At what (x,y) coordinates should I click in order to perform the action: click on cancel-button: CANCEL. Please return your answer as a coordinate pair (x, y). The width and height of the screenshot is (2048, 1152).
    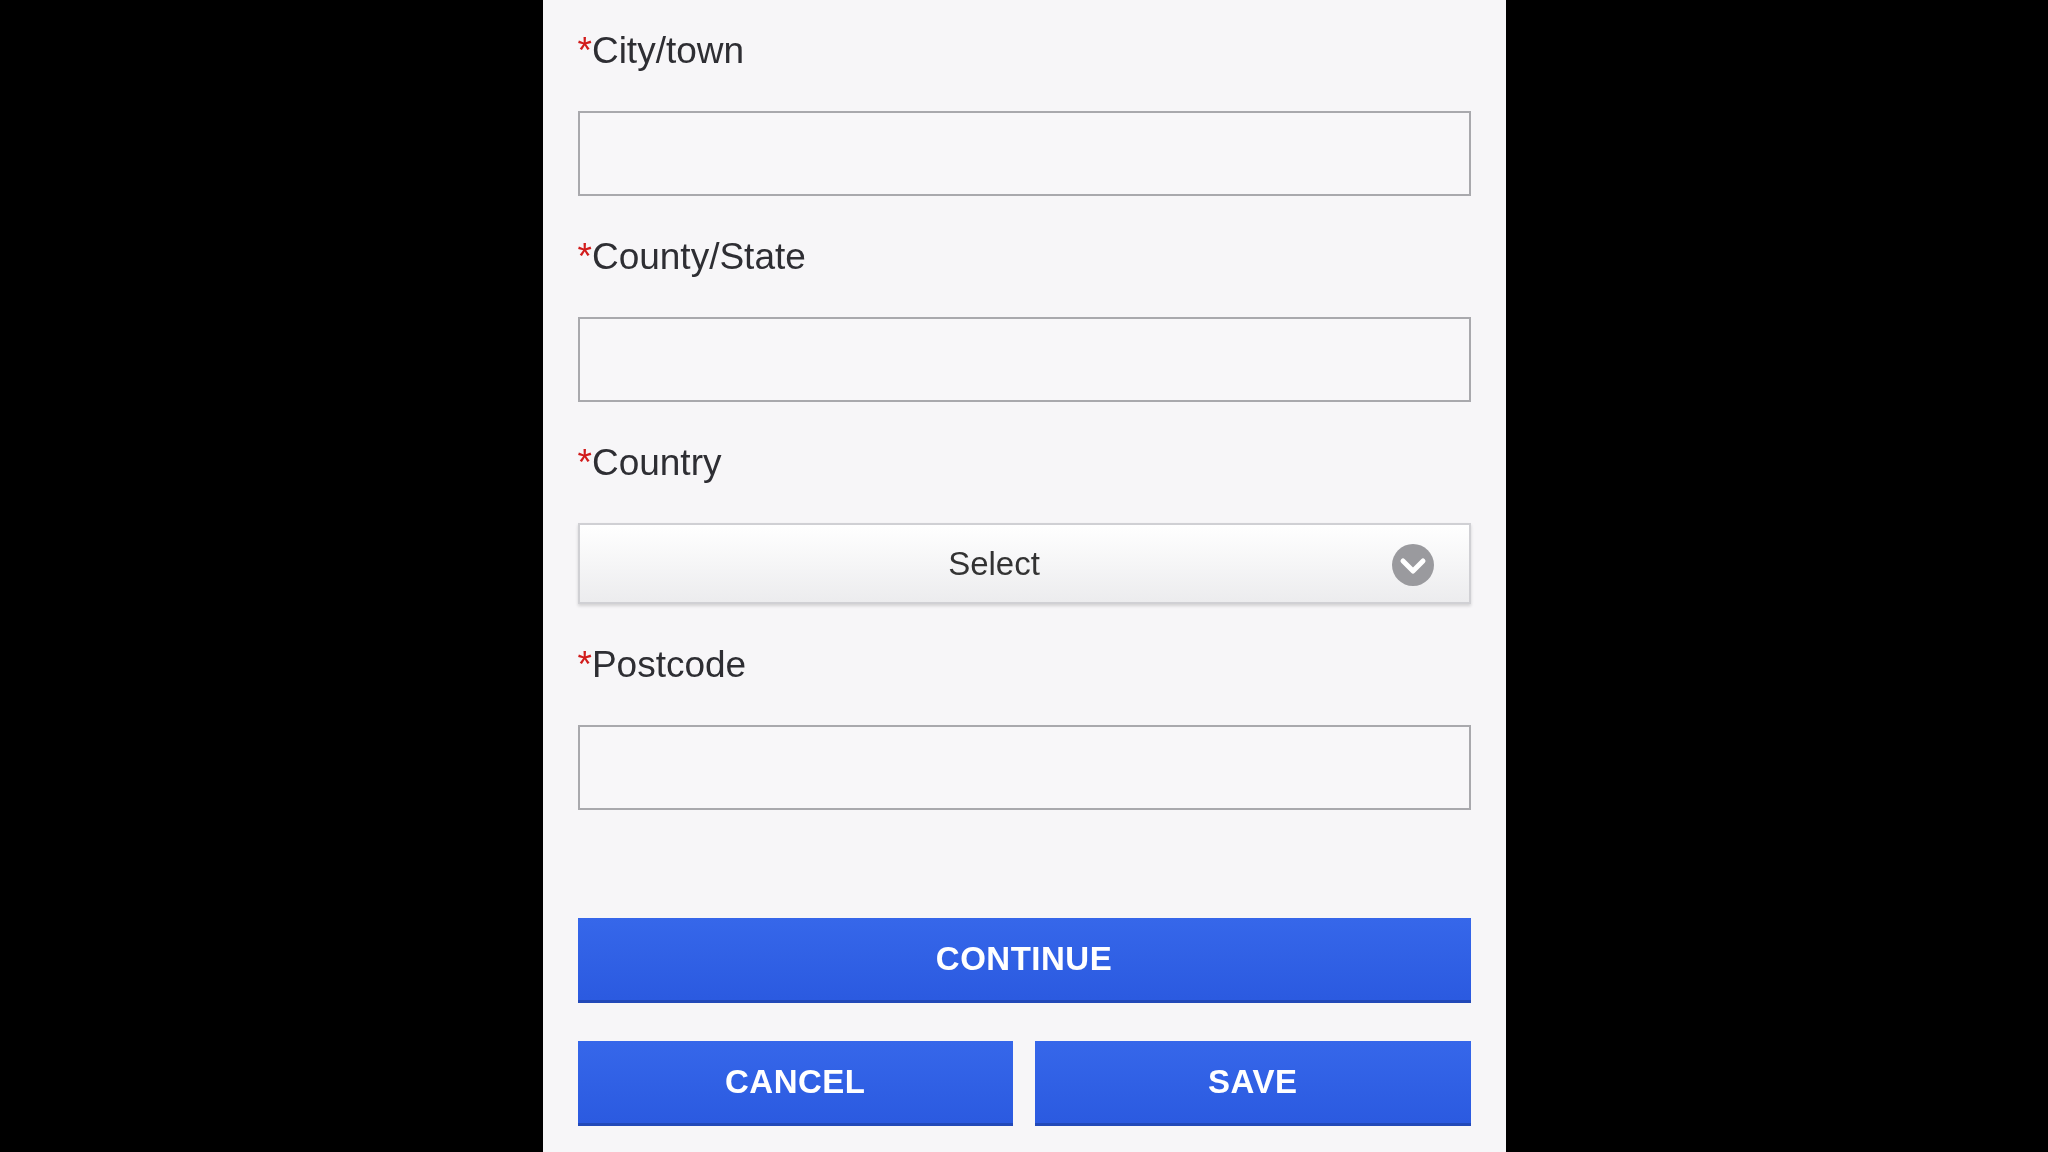
    Looking at the image, I should click on (795, 1083).